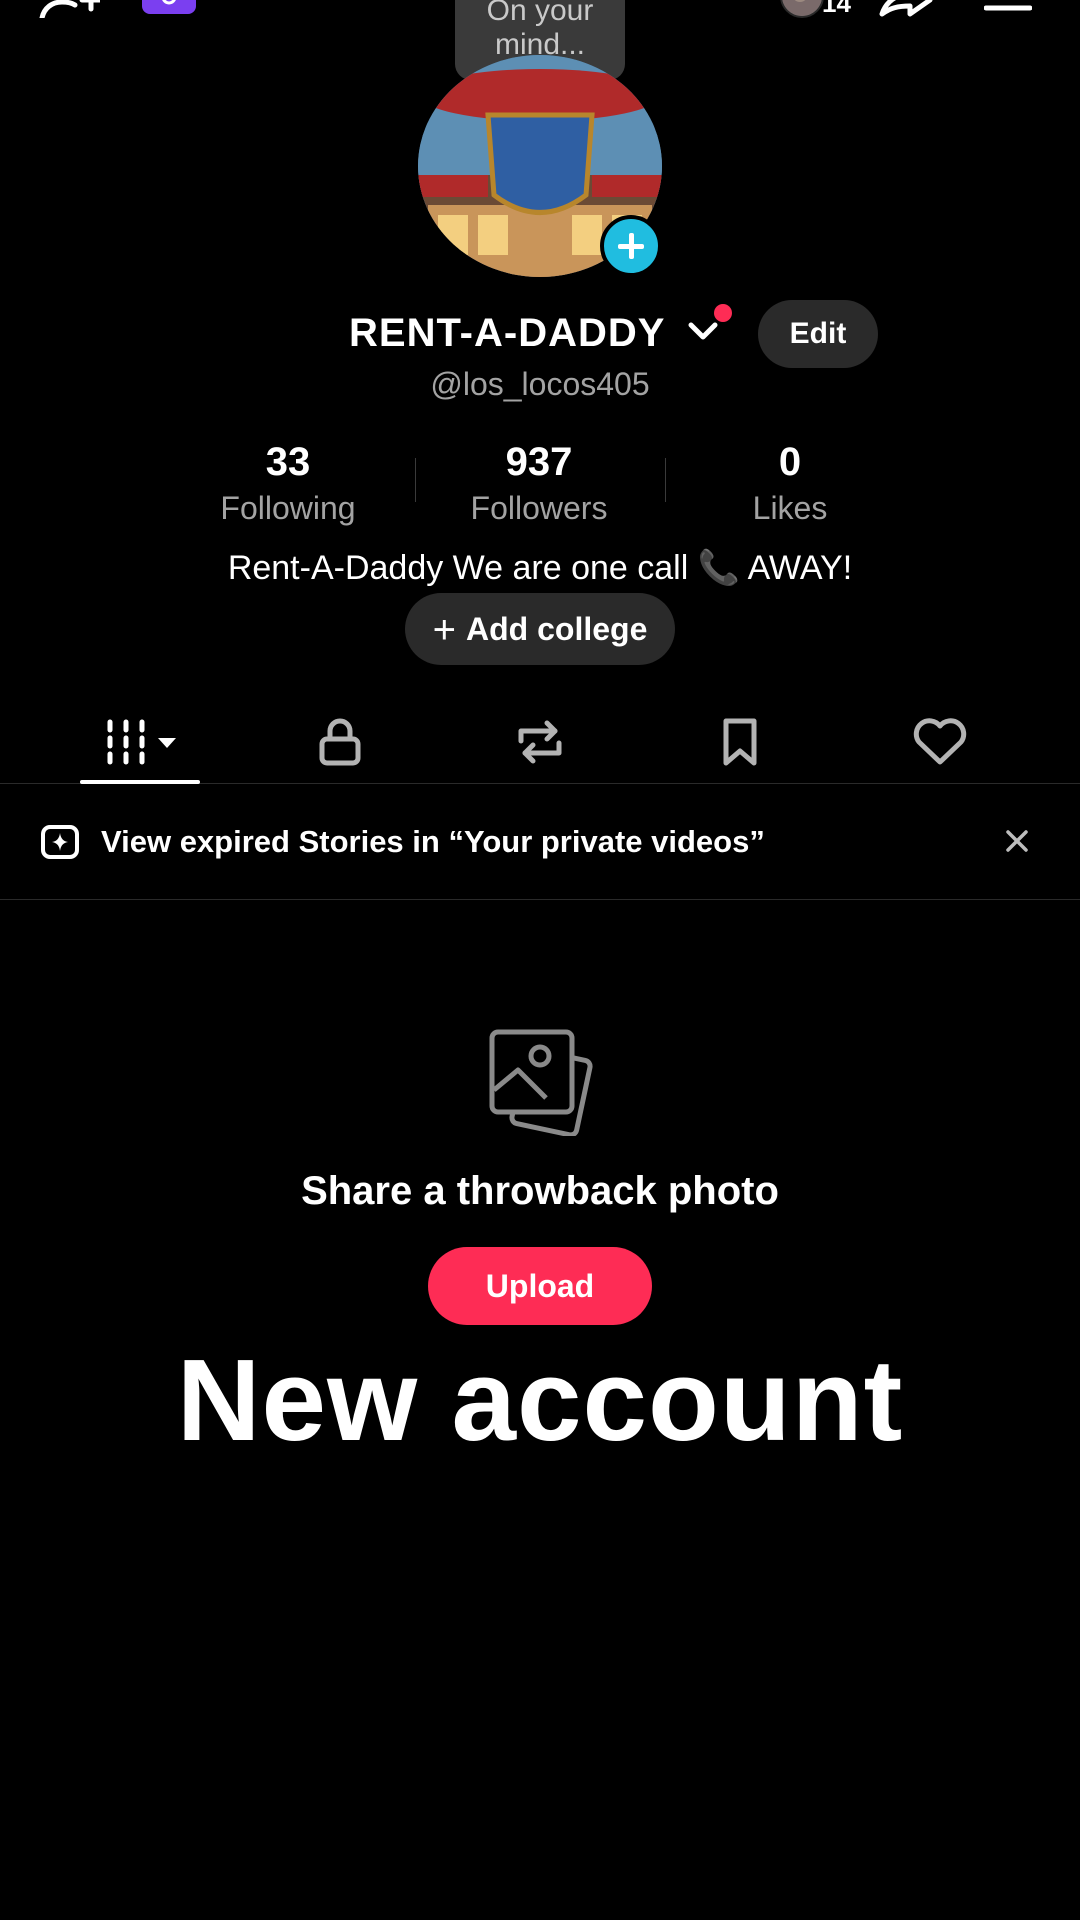 Image resolution: width=1080 pixels, height=1920 pixels. I want to click on visitor-avatar, so click(802, 9).